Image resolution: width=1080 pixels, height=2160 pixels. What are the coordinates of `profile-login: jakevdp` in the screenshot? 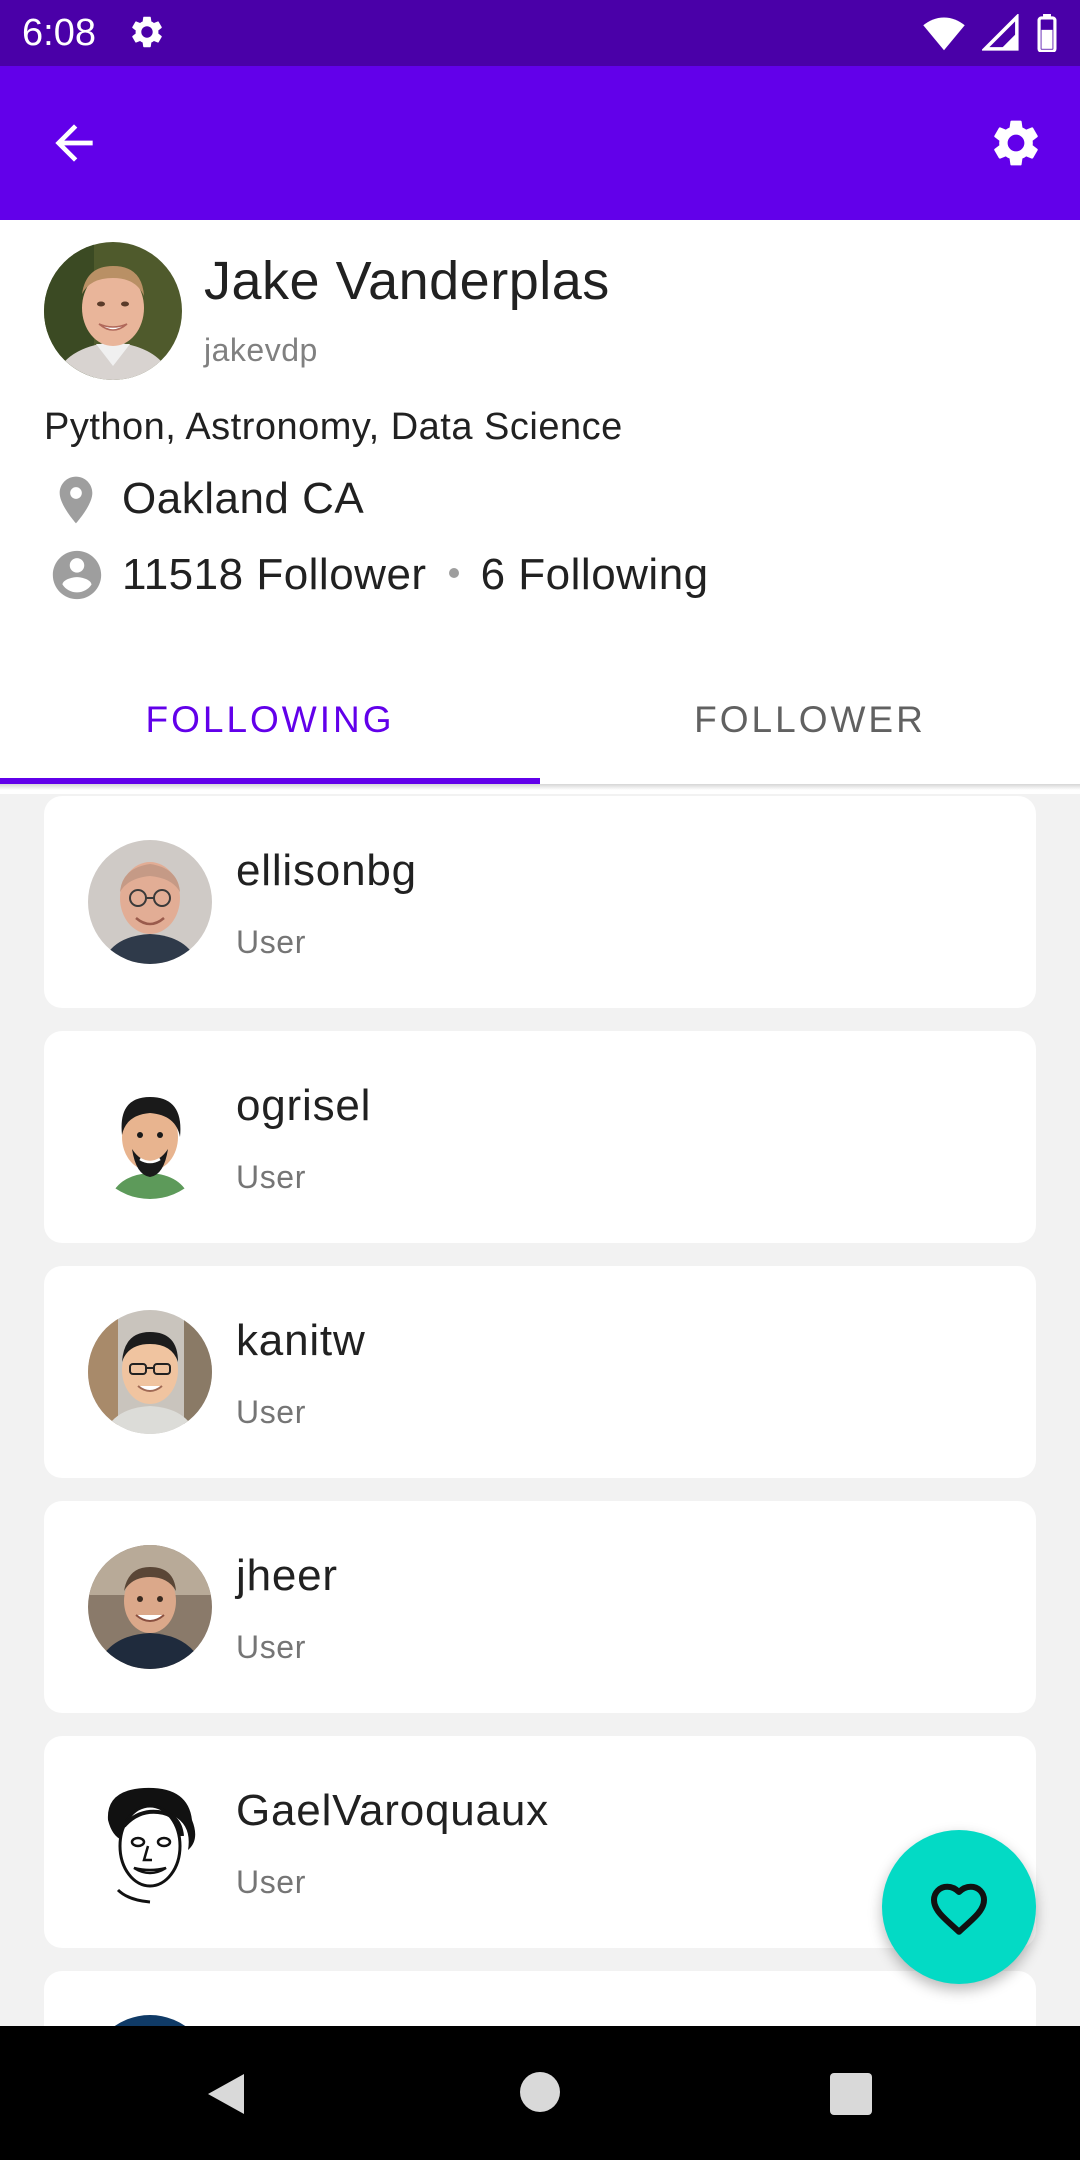 It's located at (261, 350).